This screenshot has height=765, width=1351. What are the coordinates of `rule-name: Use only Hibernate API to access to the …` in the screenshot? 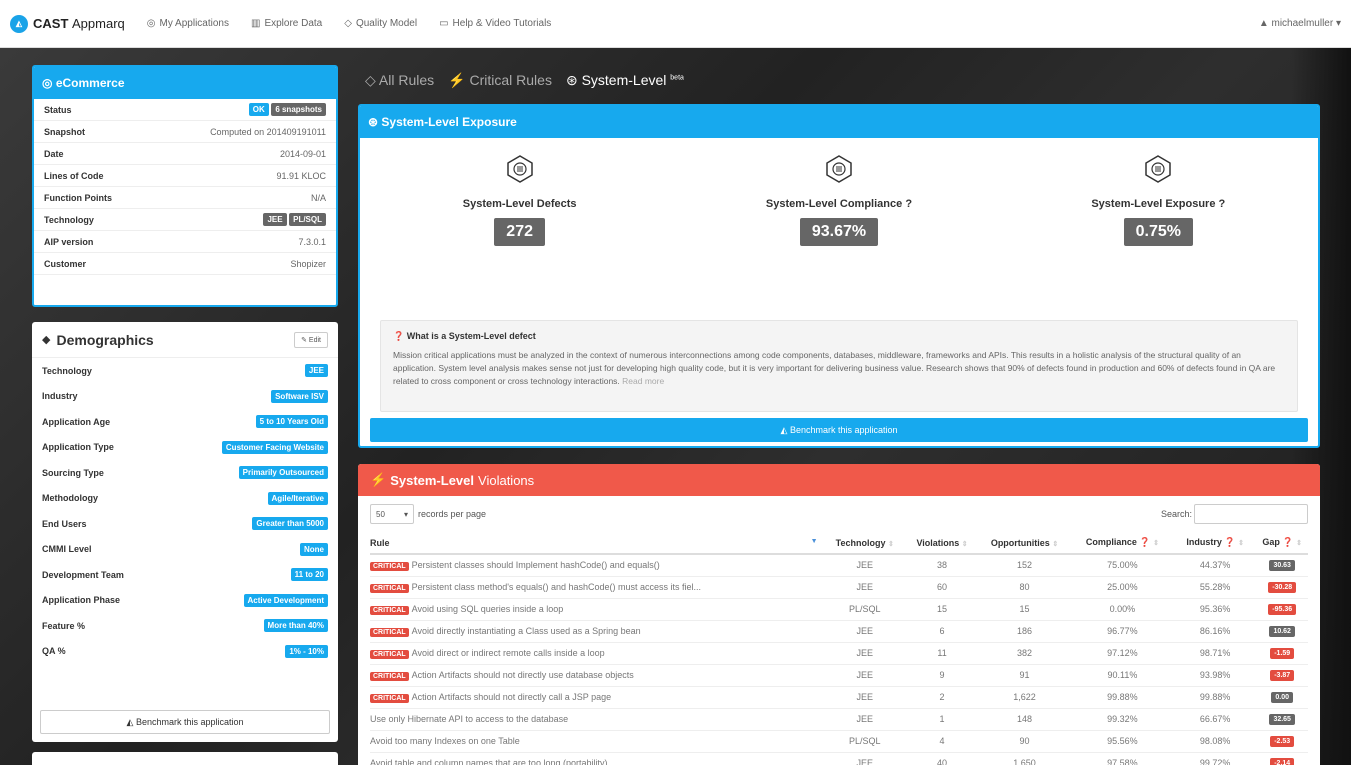 It's located at (469, 719).